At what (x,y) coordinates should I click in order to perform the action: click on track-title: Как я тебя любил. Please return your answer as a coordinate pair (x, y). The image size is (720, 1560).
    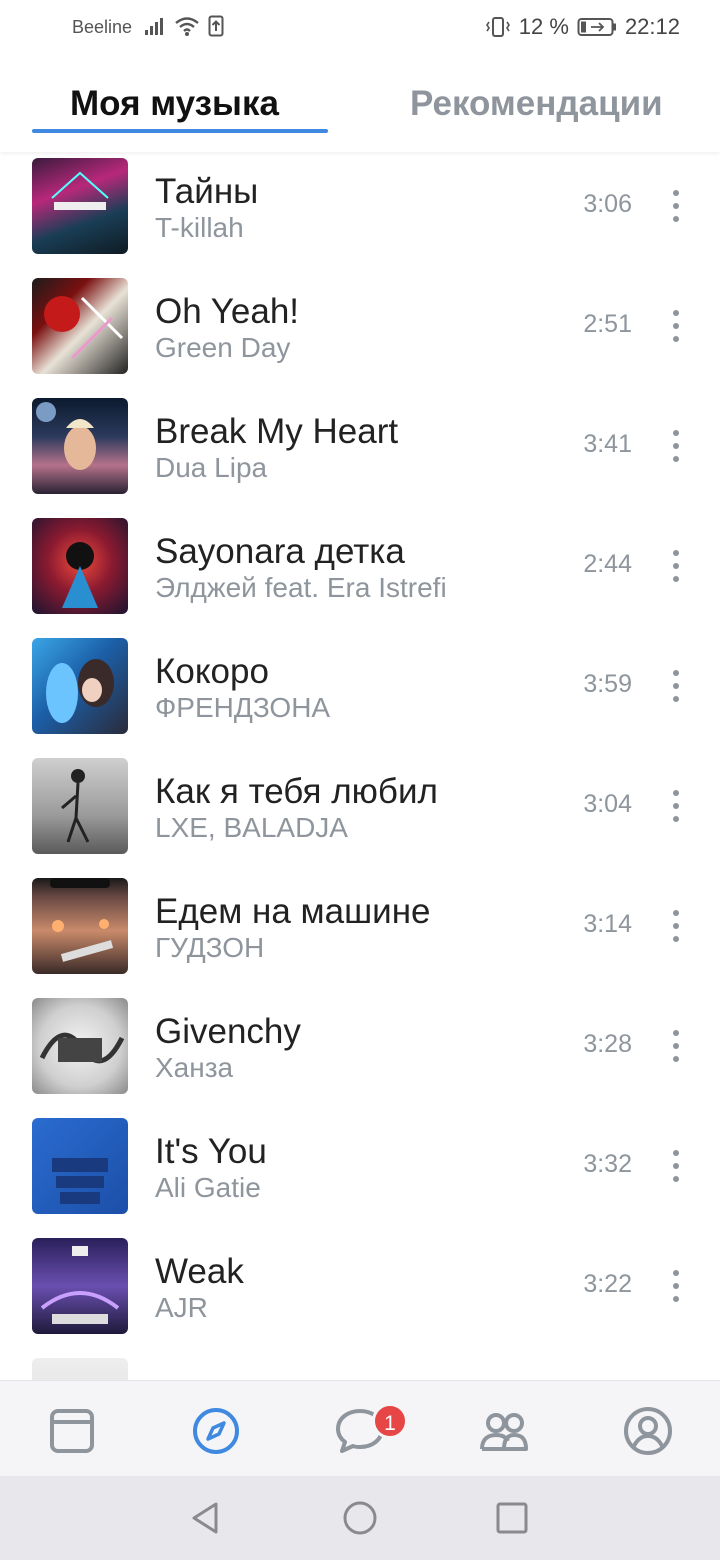
    Looking at the image, I should click on (296, 791).